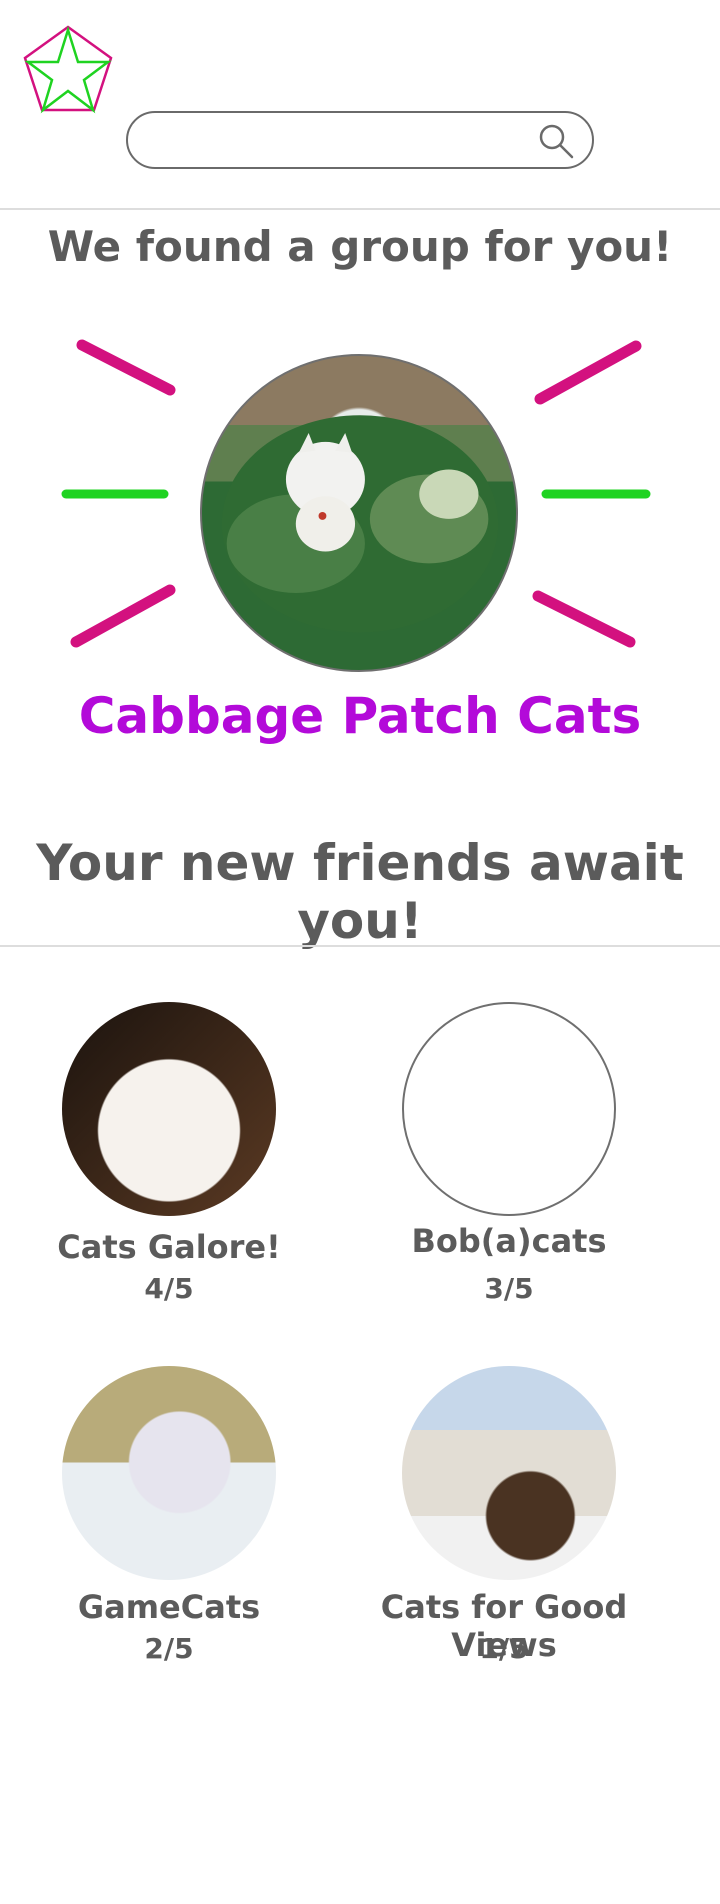 The width and height of the screenshot is (720, 1904). I want to click on group-photo, so click(359, 513).